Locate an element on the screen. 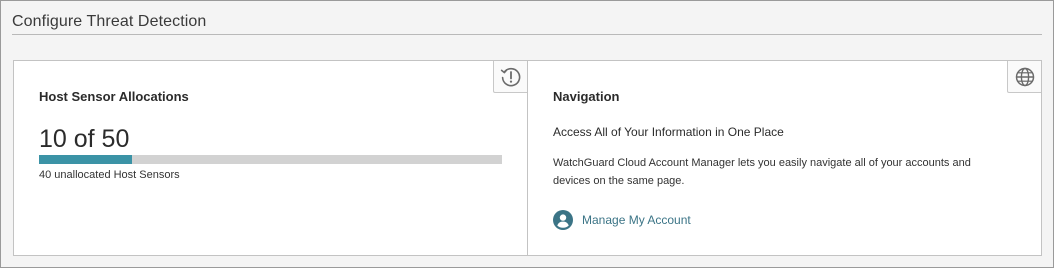 This screenshot has height=268, width=1054. host-sensor-heading: Host Sensor Allocations is located at coordinates (114, 96).